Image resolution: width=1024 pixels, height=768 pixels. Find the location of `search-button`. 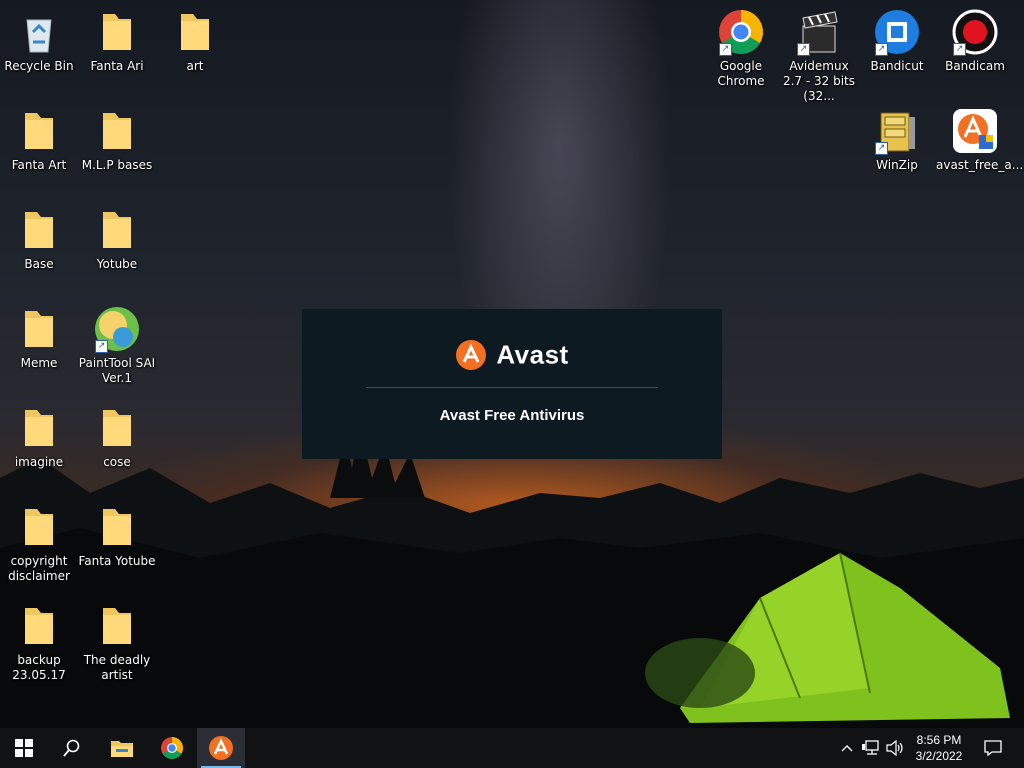

search-button is located at coordinates (72, 748).